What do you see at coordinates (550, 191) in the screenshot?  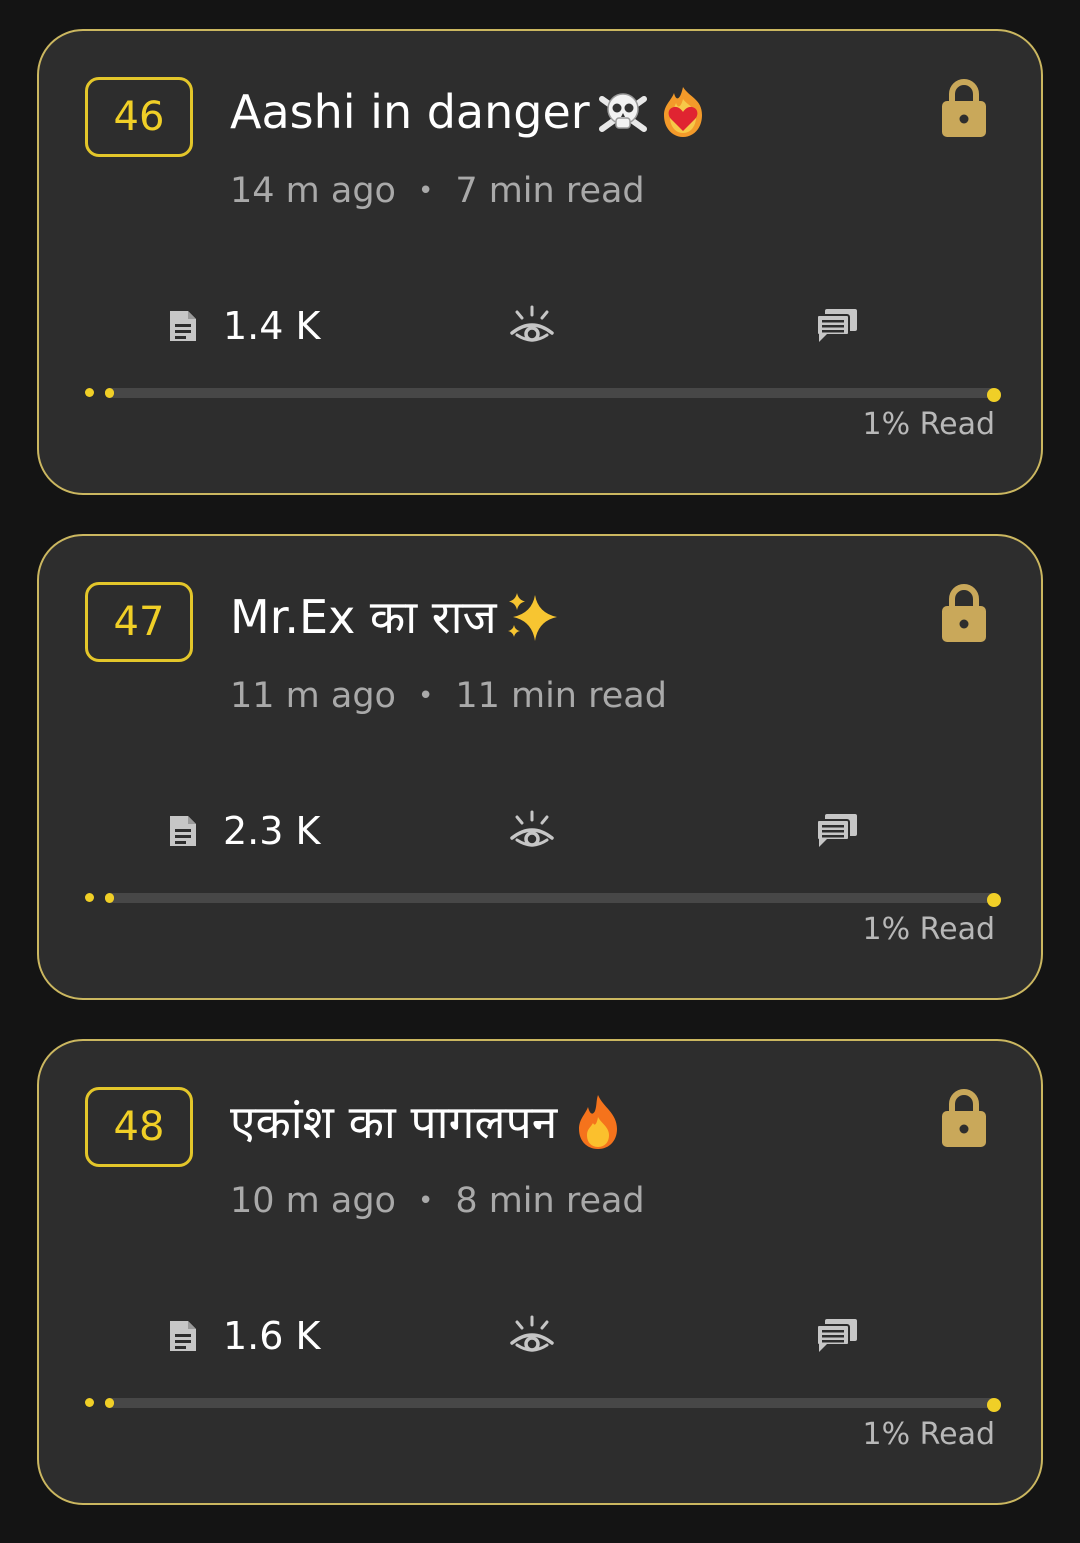 I see `read-time: 7 min read` at bounding box center [550, 191].